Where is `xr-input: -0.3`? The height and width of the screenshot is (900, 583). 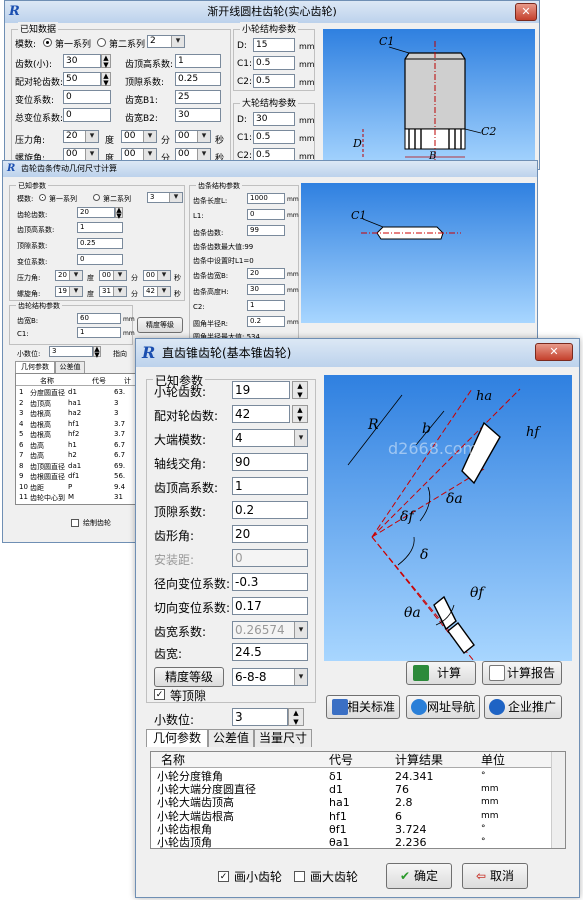 xr-input: -0.3 is located at coordinates (270, 582).